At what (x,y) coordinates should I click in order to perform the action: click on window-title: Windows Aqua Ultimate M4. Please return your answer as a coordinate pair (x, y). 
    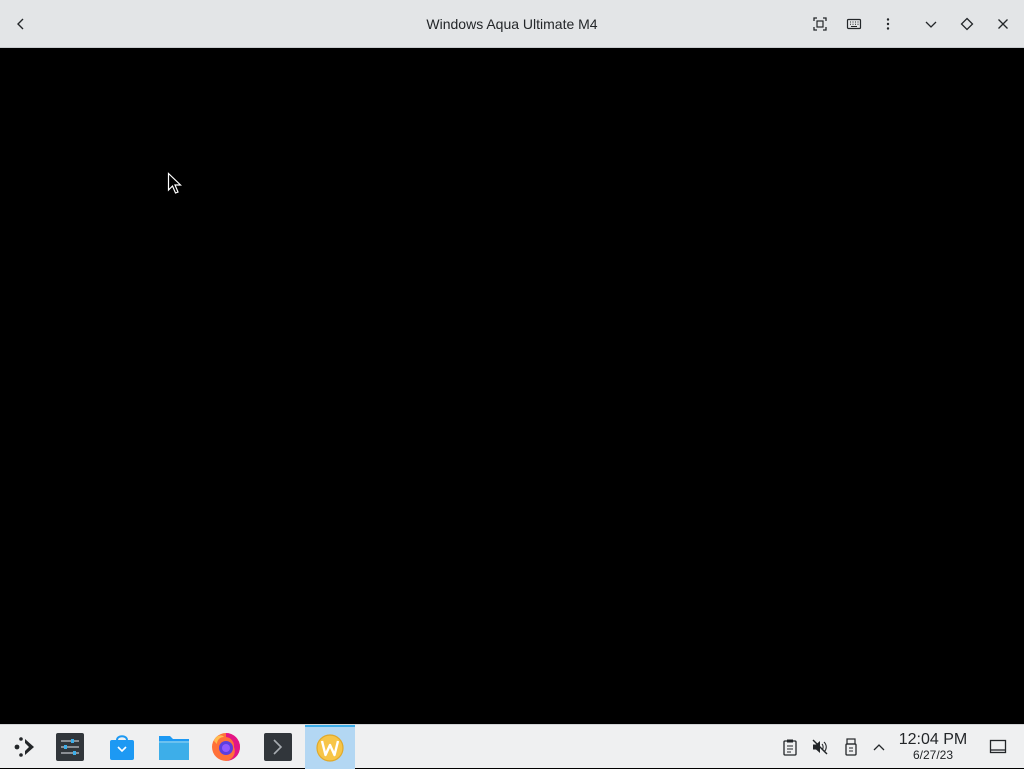
    Looking at the image, I should click on (512, 24).